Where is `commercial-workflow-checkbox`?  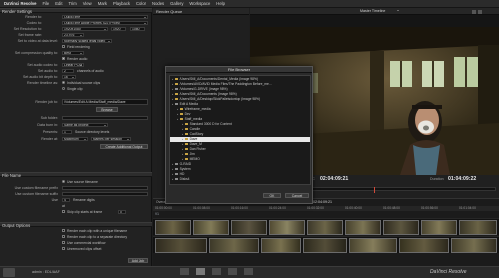
commercial-workflow-checkbox is located at coordinates (63, 242).